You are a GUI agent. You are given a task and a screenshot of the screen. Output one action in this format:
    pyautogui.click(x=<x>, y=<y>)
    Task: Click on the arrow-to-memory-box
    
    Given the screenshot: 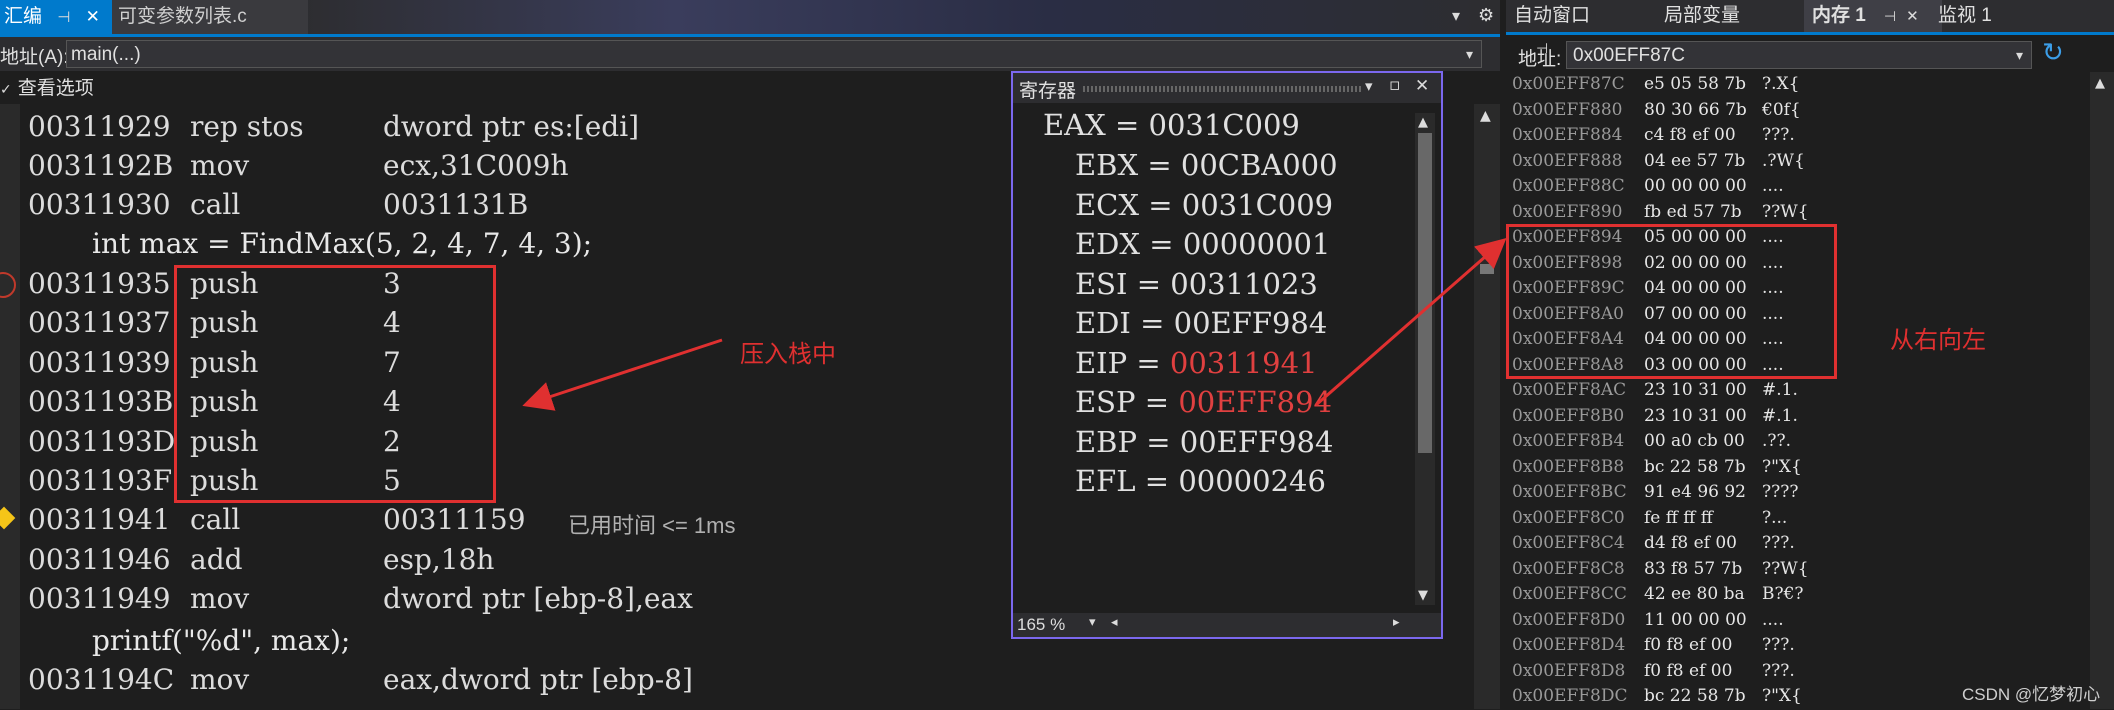 What is the action you would take?
    pyautogui.click(x=1411, y=322)
    